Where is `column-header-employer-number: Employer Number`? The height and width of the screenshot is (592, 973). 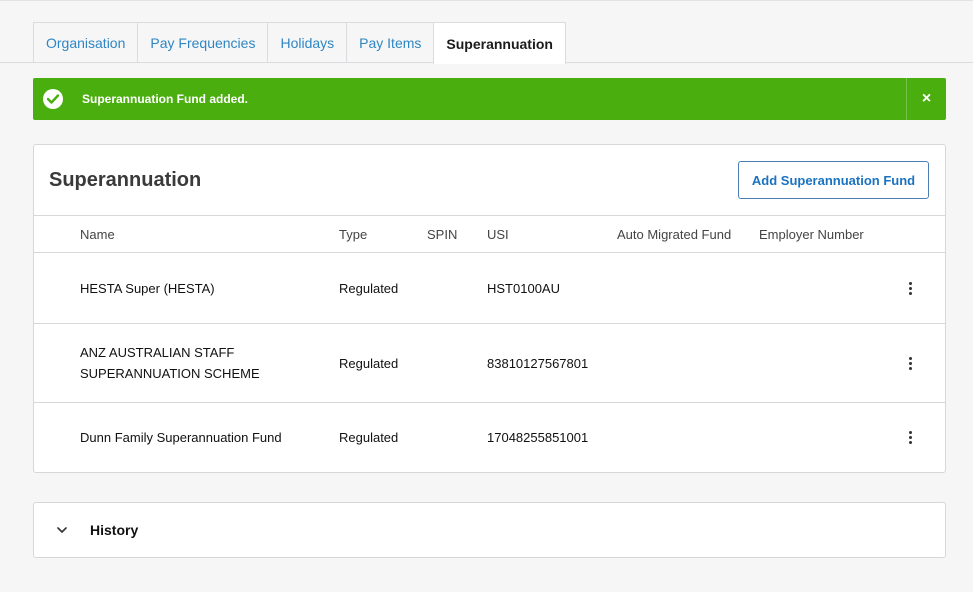 column-header-employer-number: Employer Number is located at coordinates (811, 234).